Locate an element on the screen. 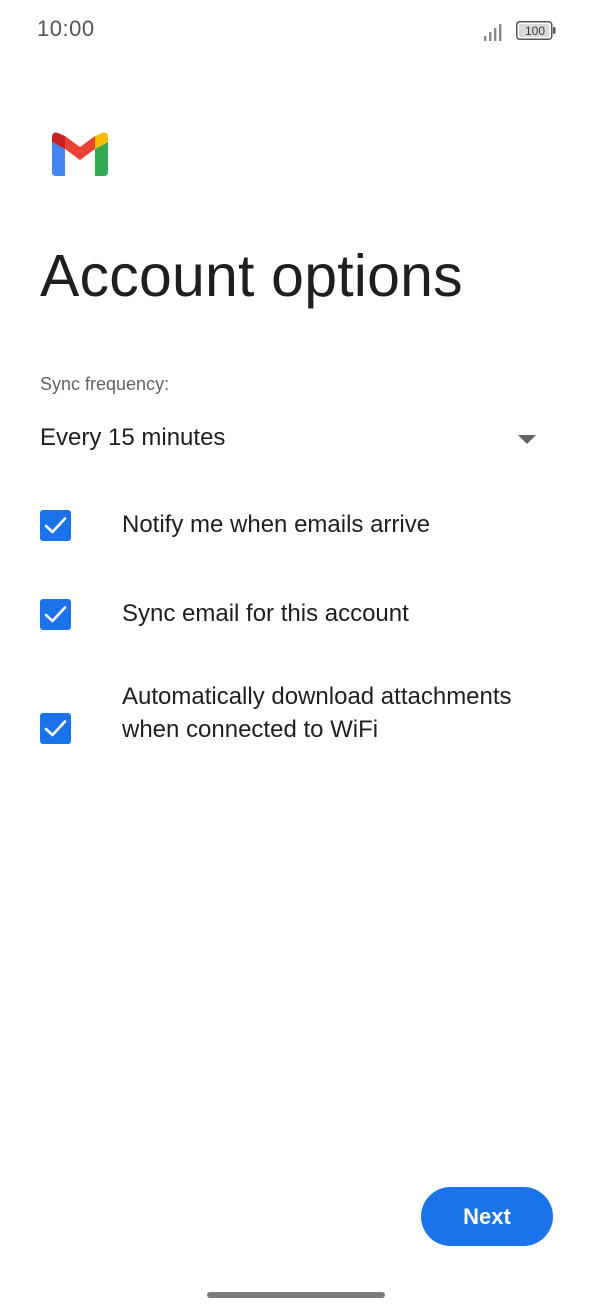  sync-frequency-label: Sync frequency: is located at coordinates (105, 384).